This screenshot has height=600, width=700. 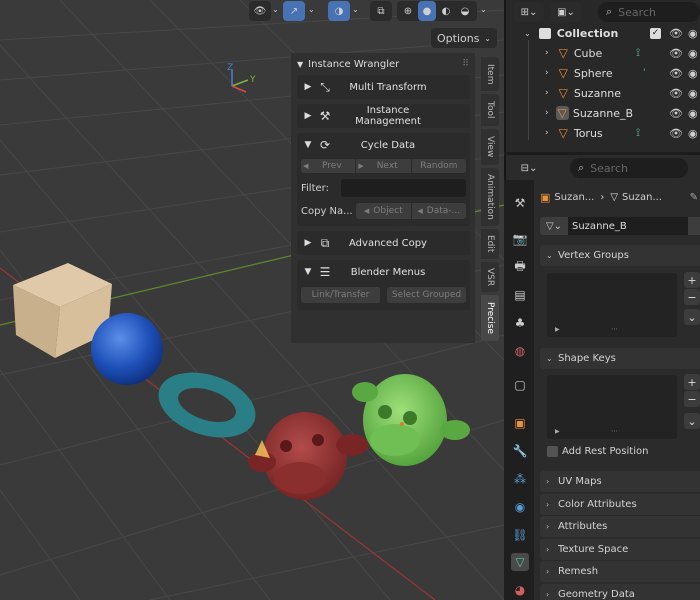 What do you see at coordinates (692, 317) in the screenshot?
I see `vertex-group-specials-button: ⌄` at bounding box center [692, 317].